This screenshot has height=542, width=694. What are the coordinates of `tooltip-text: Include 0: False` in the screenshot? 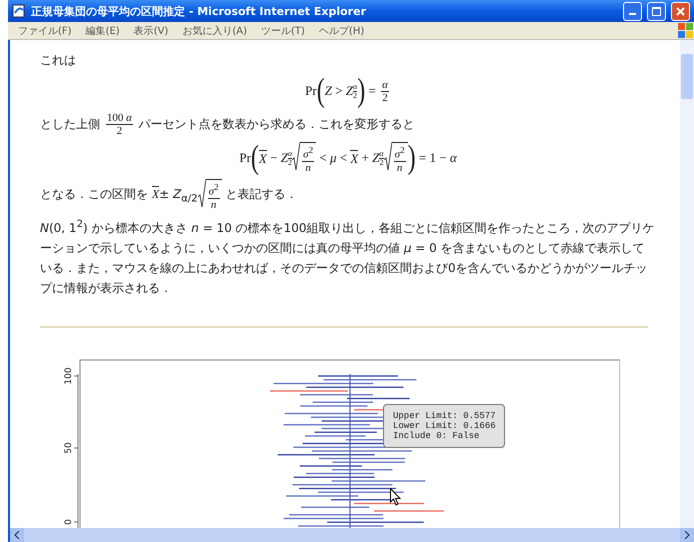 It's located at (436, 435).